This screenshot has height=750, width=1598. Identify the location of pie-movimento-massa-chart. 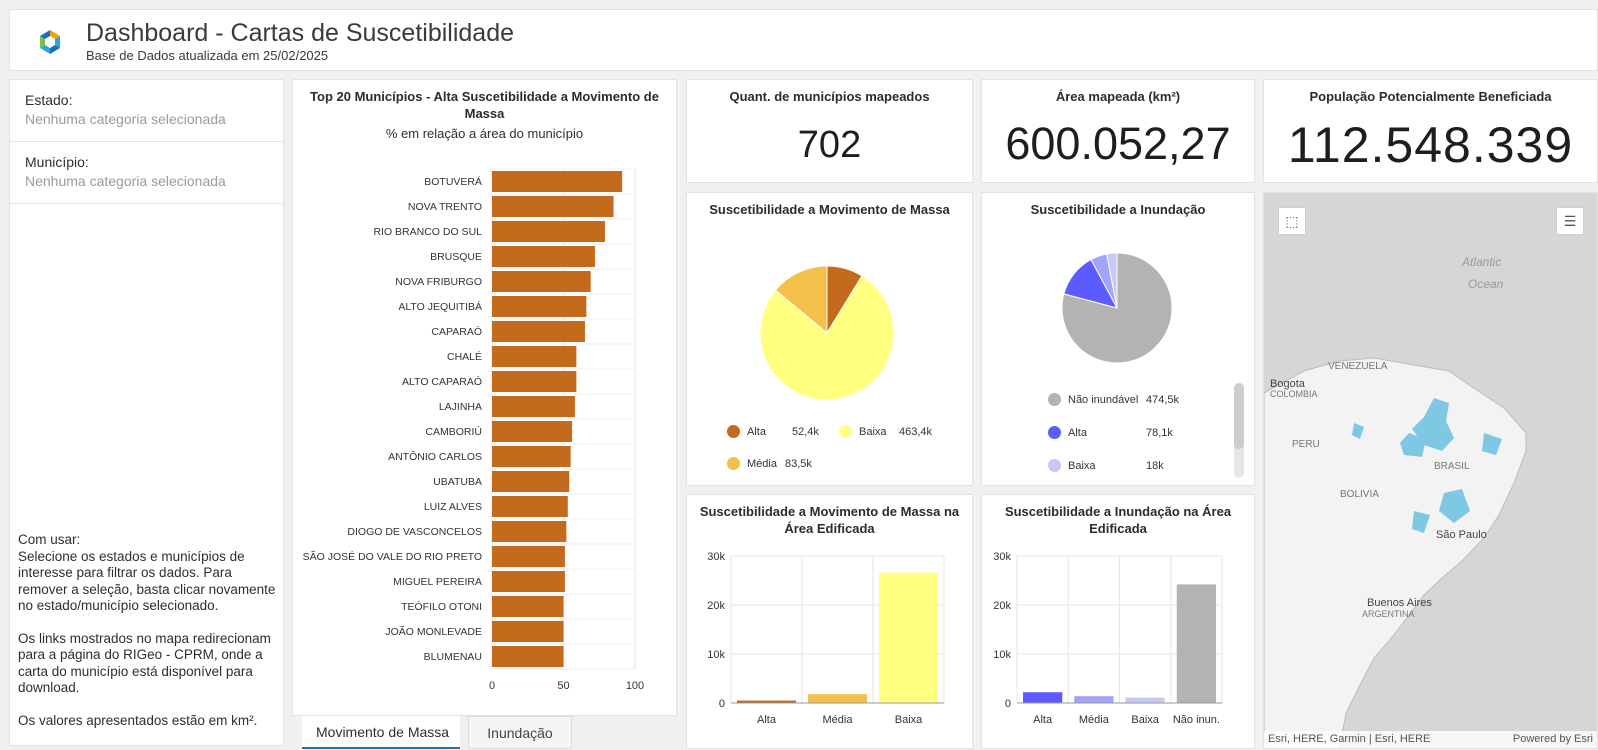
(827, 333).